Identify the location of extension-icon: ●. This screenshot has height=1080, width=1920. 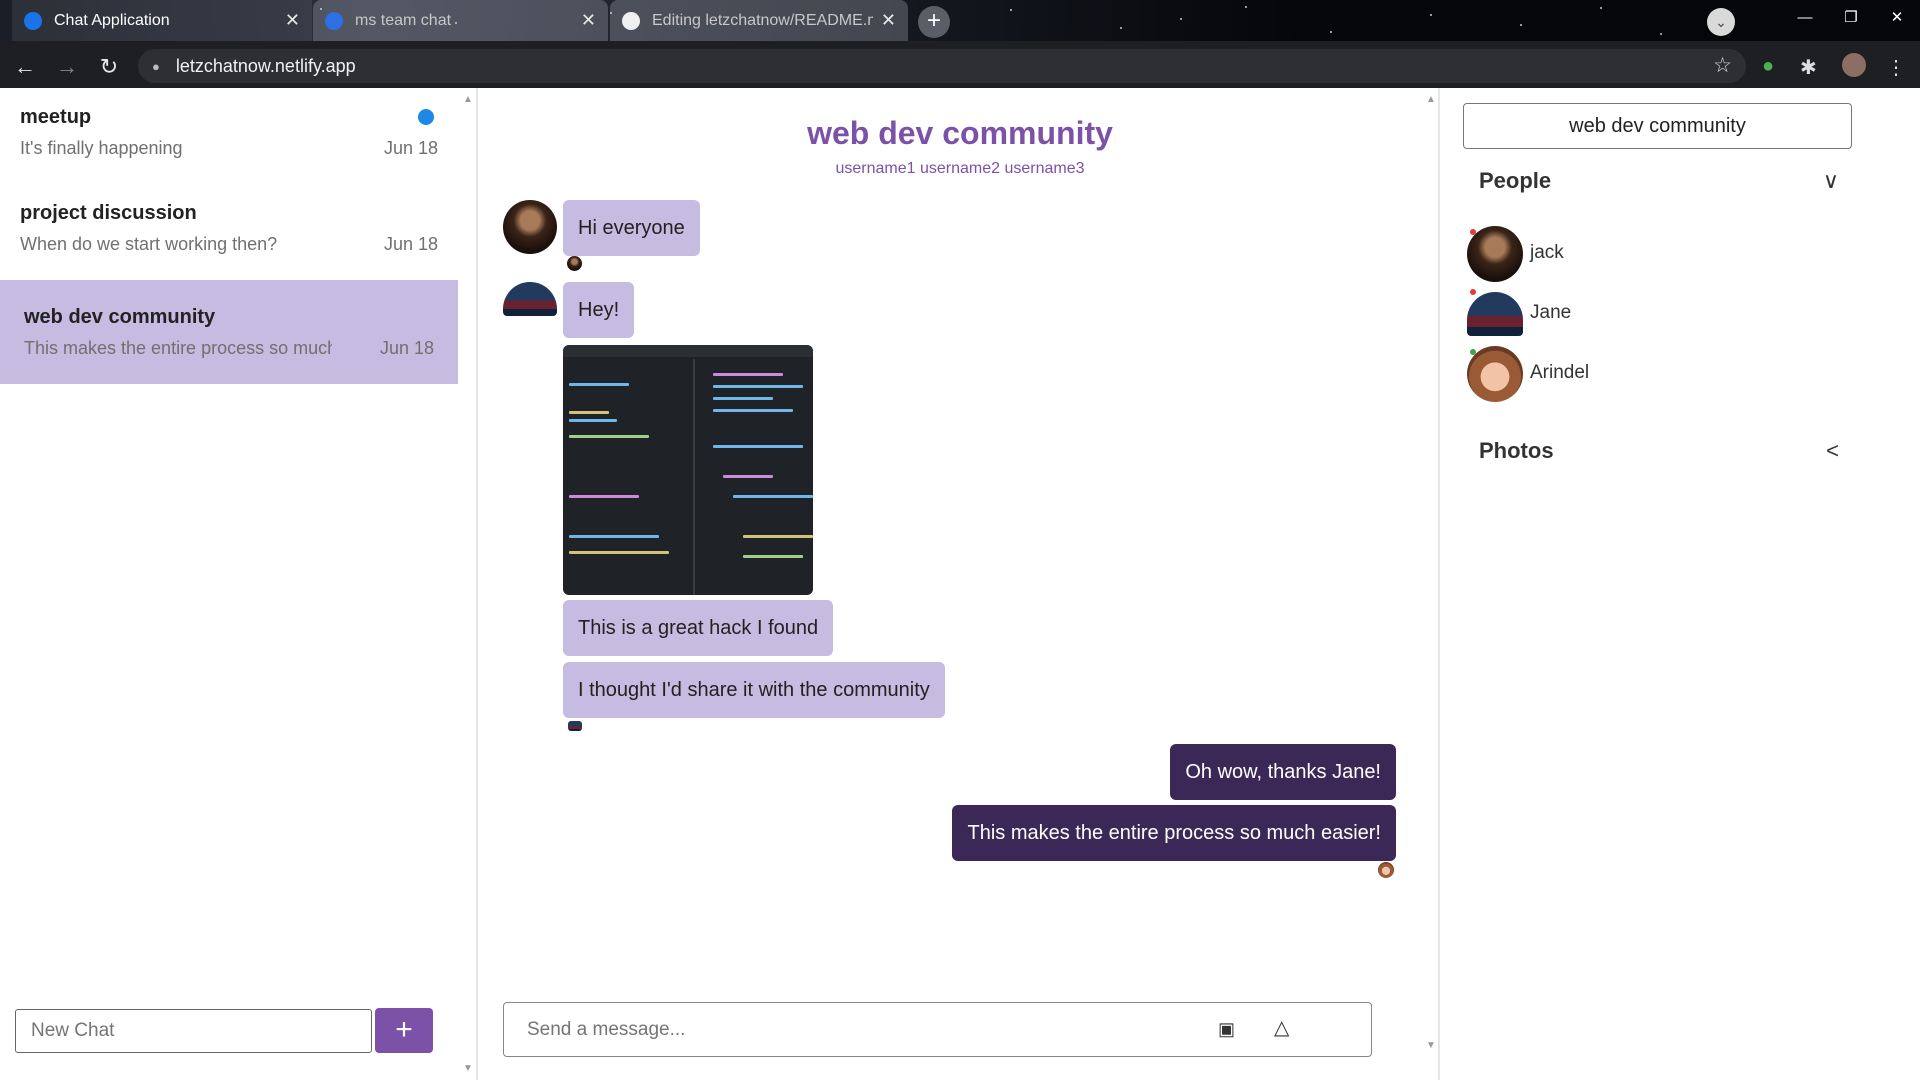
(1768, 66).